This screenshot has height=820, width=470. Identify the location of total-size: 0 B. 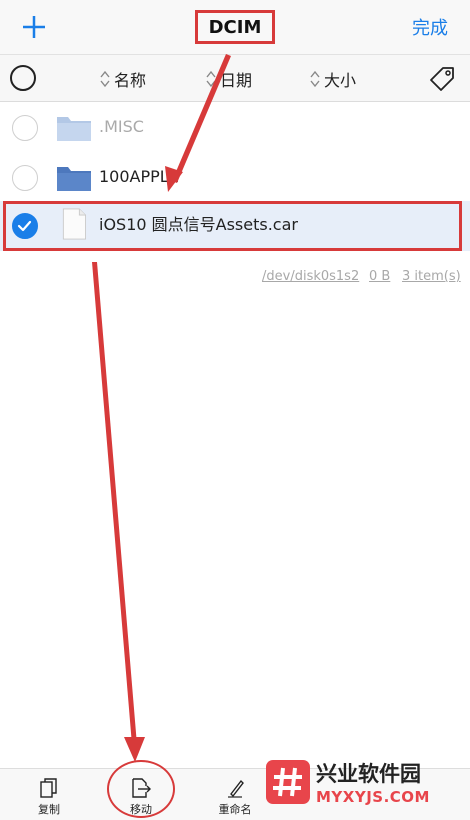
(379, 276).